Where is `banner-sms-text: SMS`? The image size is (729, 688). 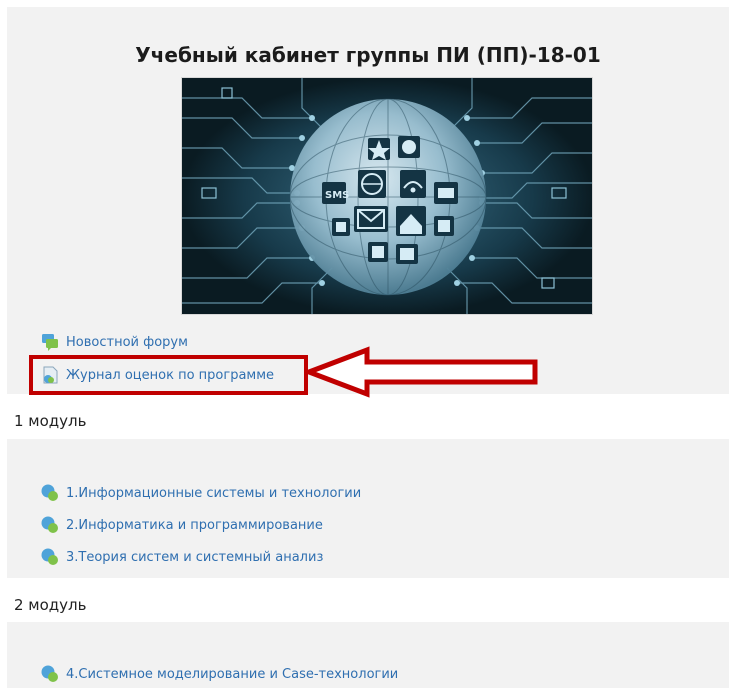 banner-sms-text: SMS is located at coordinates (337, 195).